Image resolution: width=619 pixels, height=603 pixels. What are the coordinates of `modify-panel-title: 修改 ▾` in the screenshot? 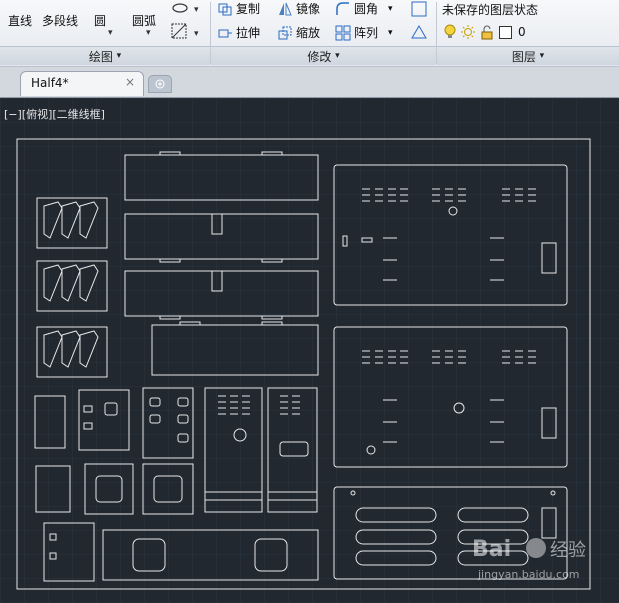 It's located at (323, 55).